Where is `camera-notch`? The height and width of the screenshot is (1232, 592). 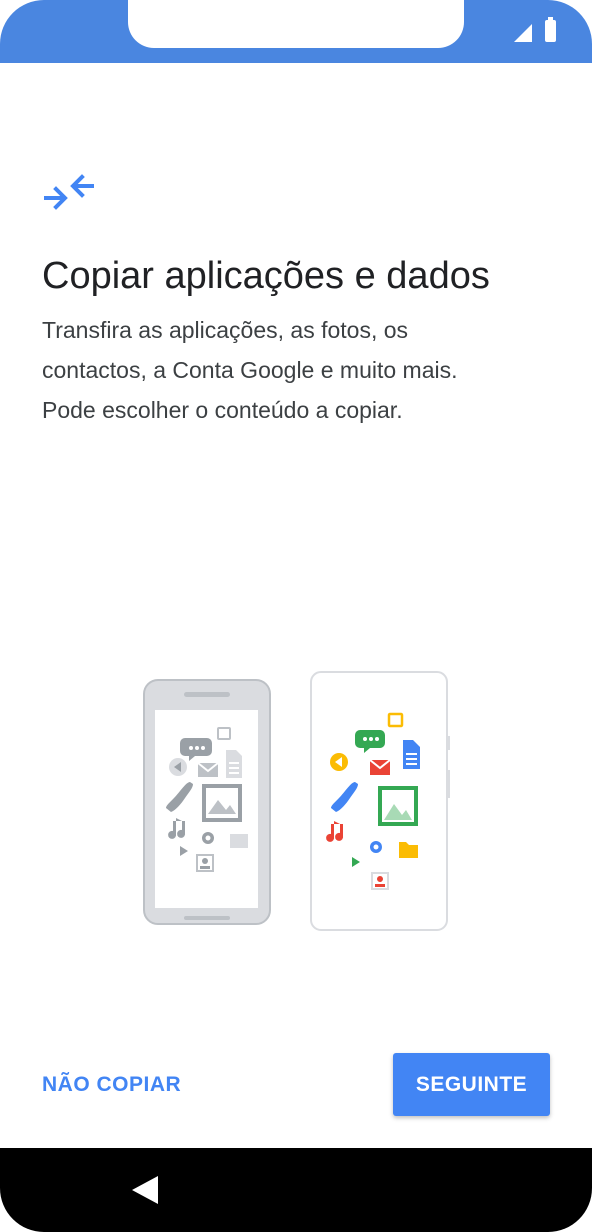 camera-notch is located at coordinates (296, 24).